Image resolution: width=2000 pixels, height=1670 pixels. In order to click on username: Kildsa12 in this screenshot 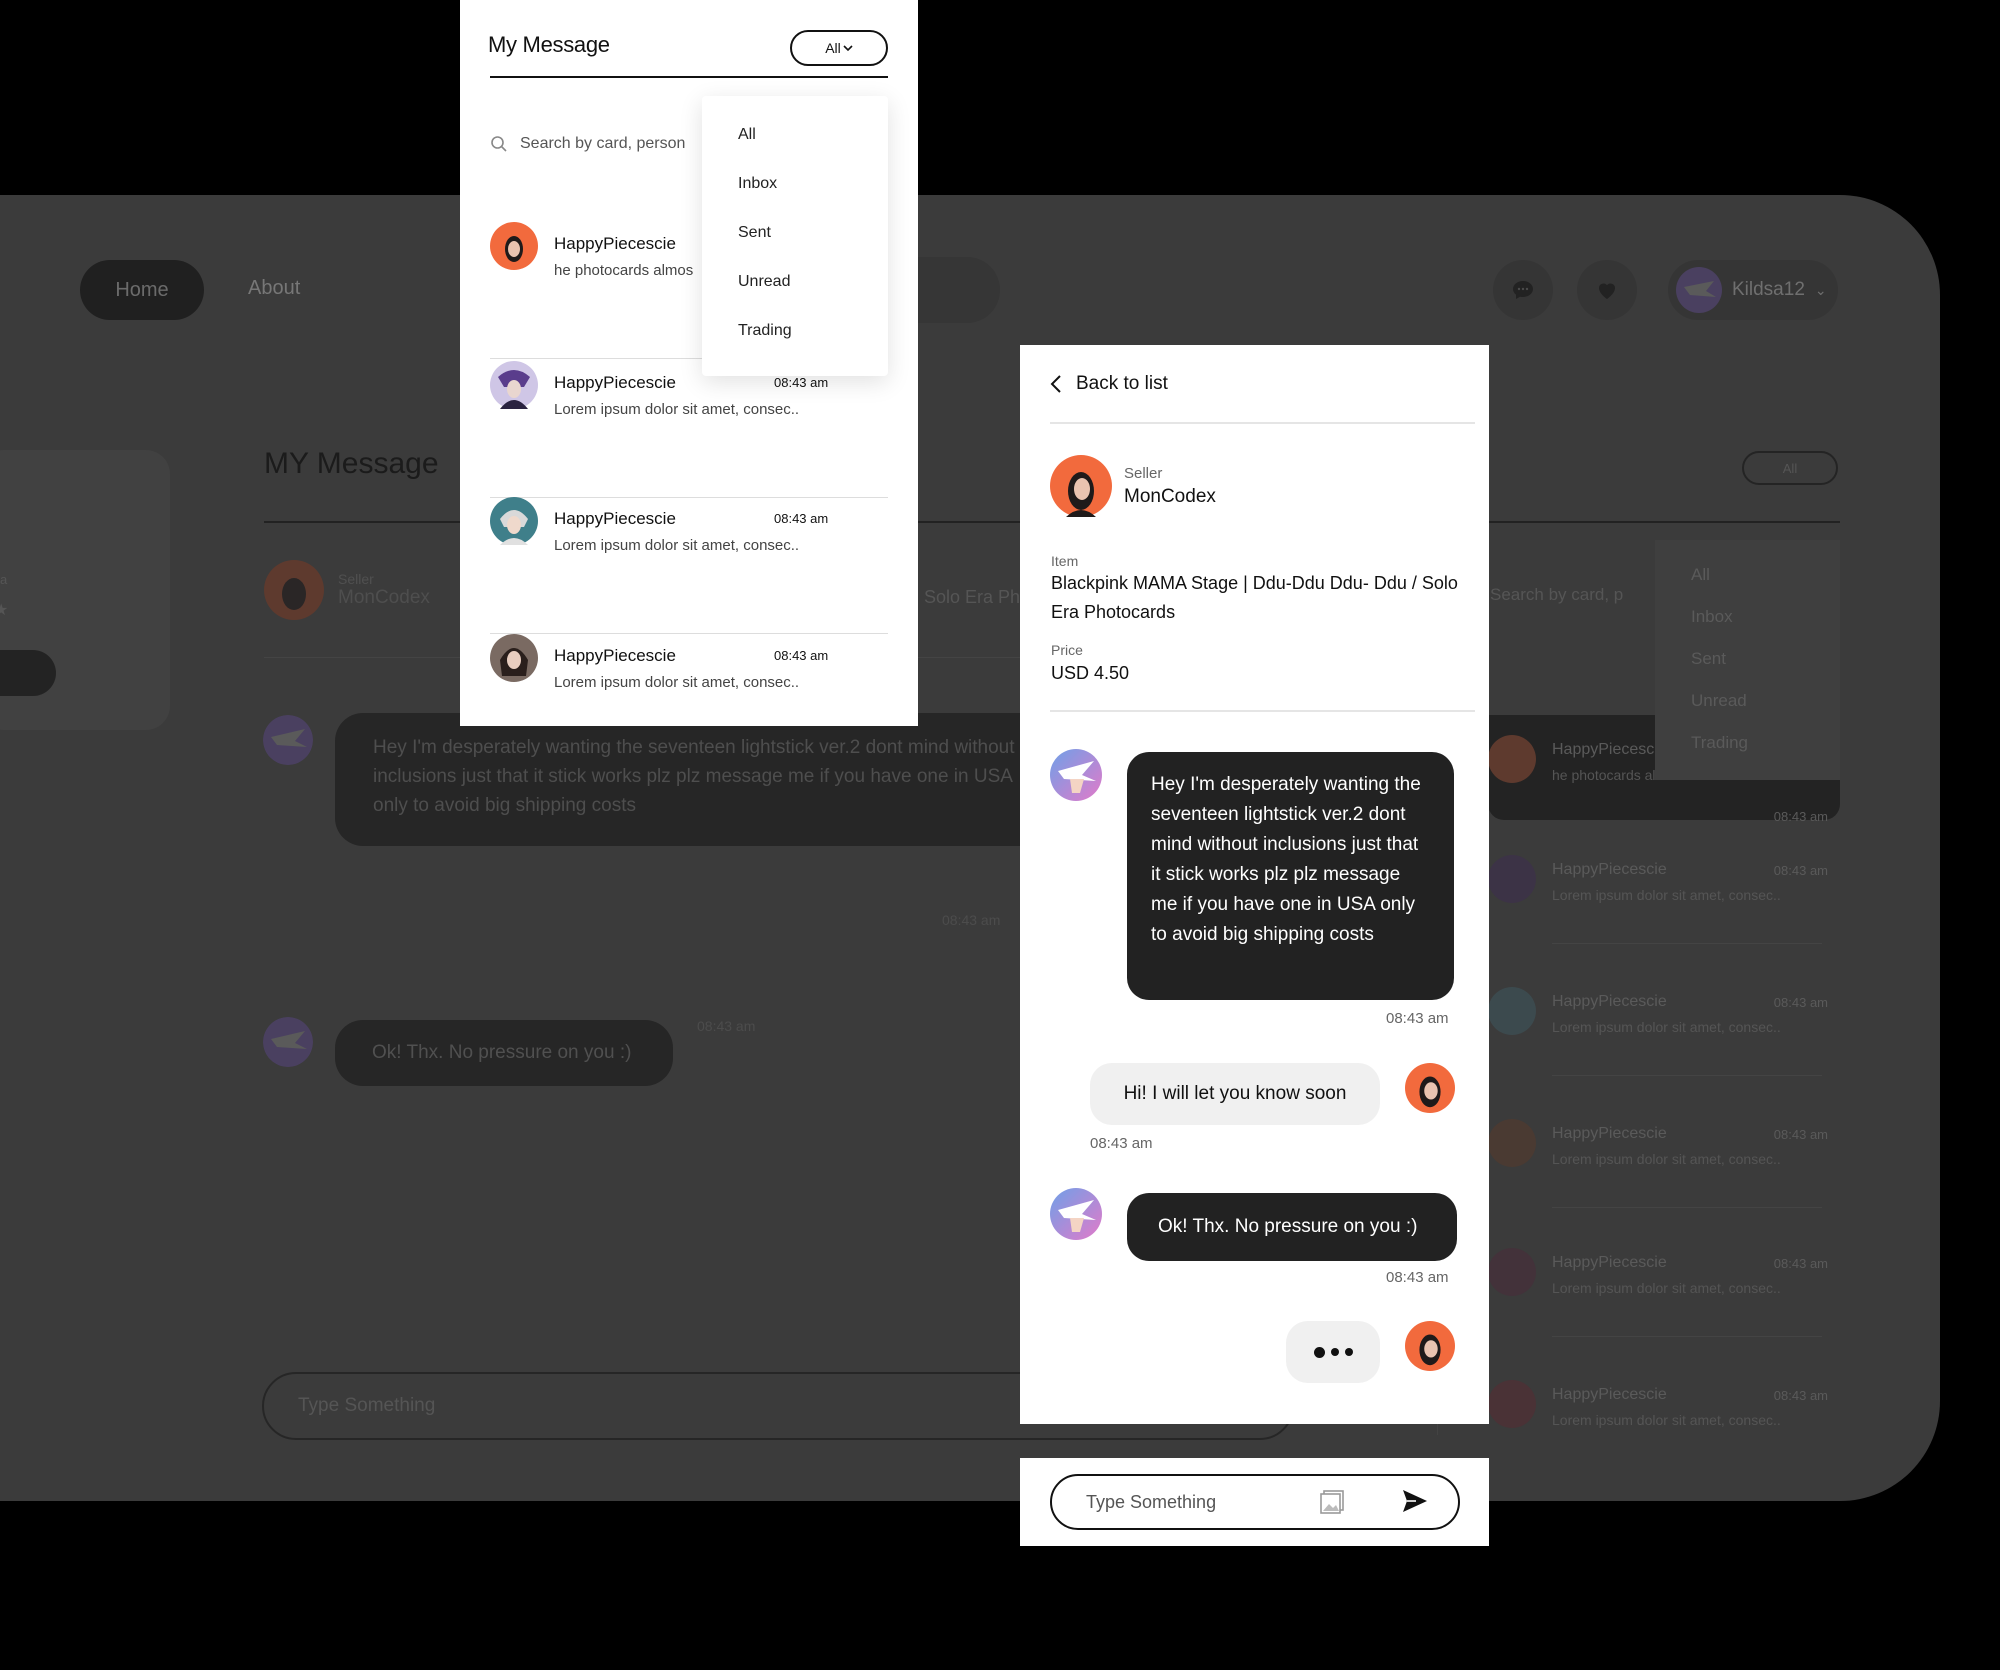, I will do `click(1768, 289)`.